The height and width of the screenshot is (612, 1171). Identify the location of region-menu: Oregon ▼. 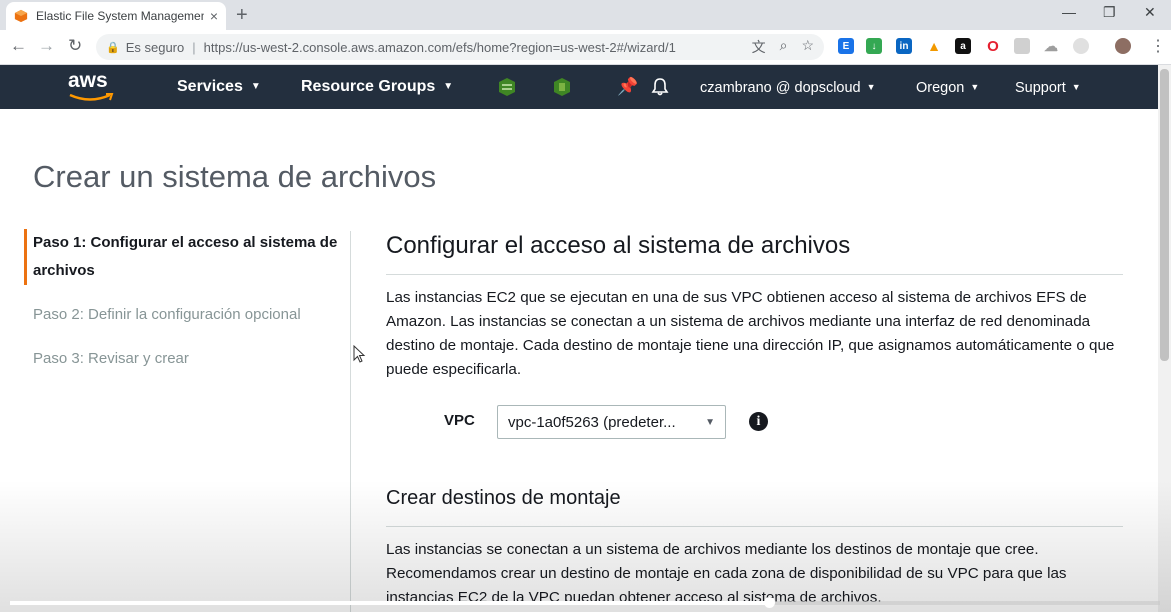
(947, 88).